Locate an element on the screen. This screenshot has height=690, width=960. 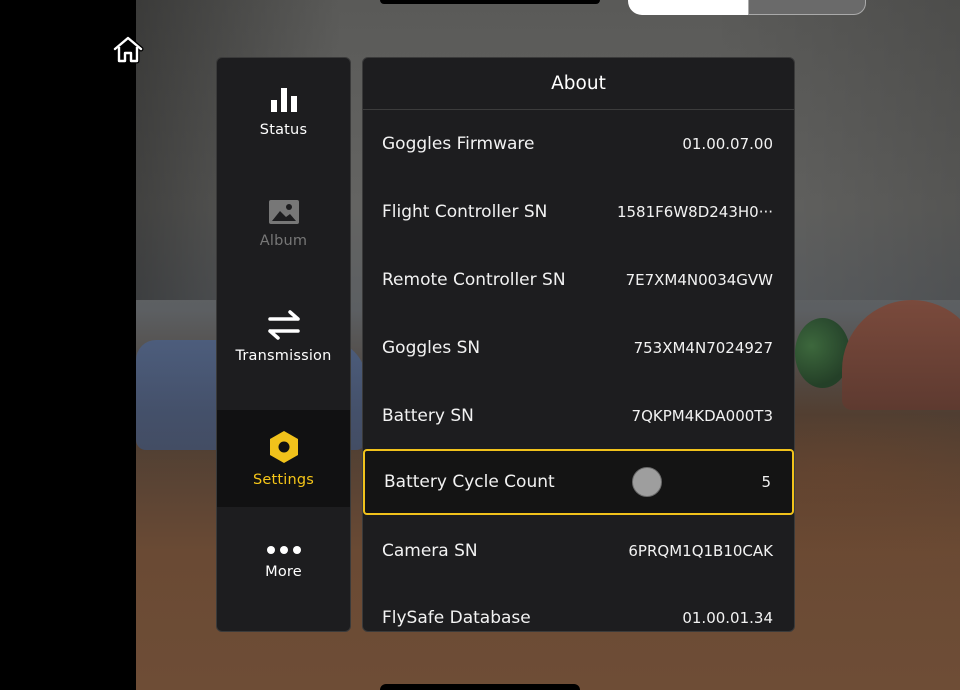
sidebar-item-label: Album is located at coordinates (283, 240).